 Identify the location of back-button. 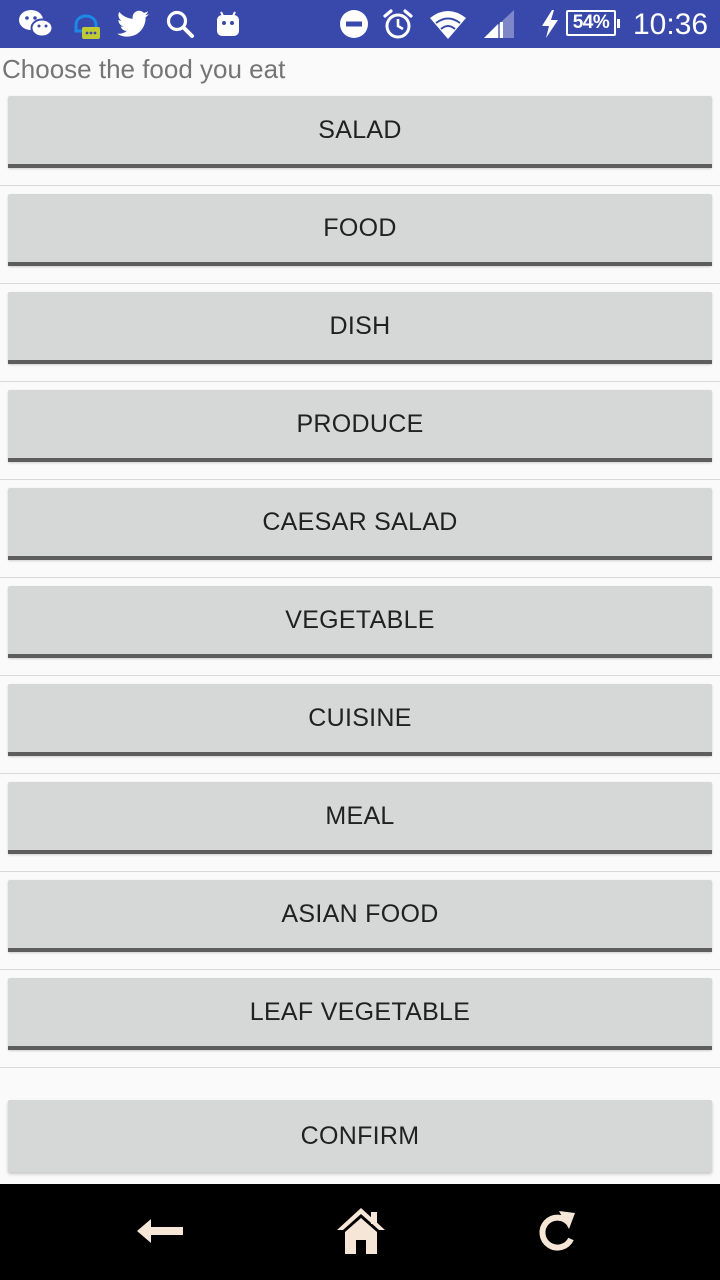
(160, 1233).